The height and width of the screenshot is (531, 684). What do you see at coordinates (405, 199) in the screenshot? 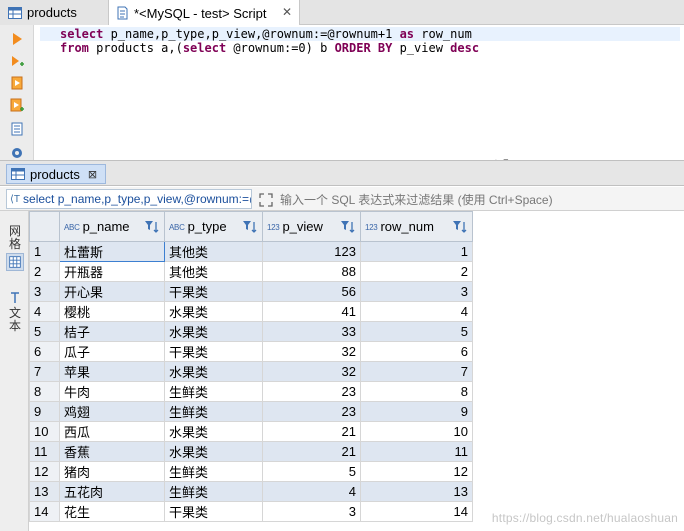
I see `filter-hint: 输入一个 SQL 表达式来过滤结果 (使用 Ctrl+Space)` at bounding box center [405, 199].